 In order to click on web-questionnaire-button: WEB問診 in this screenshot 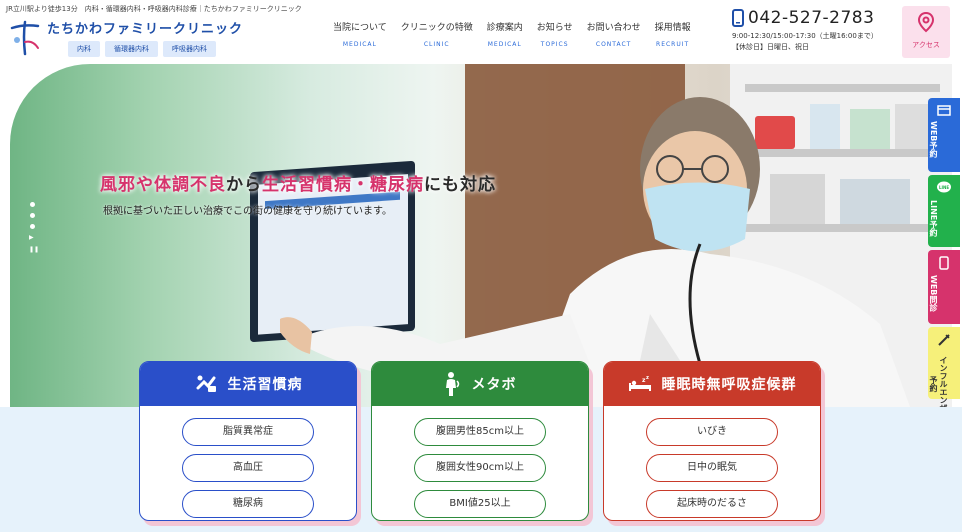, I will do `click(944, 287)`.